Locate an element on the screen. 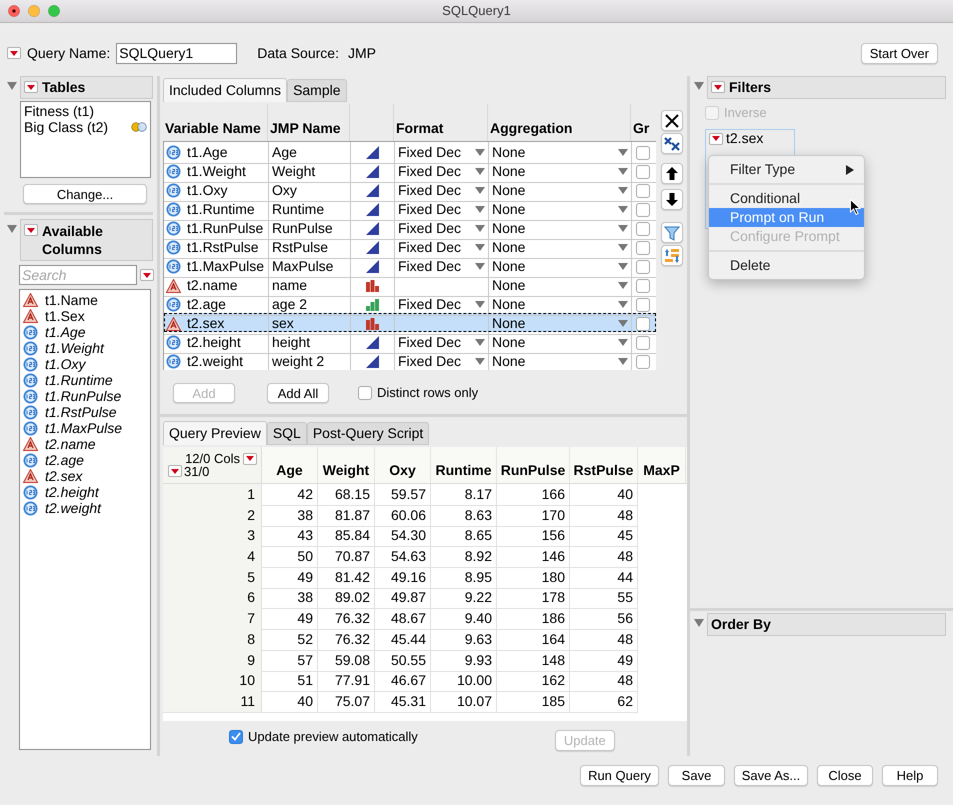 The height and width of the screenshot is (805, 953). filter-button is located at coordinates (672, 232).